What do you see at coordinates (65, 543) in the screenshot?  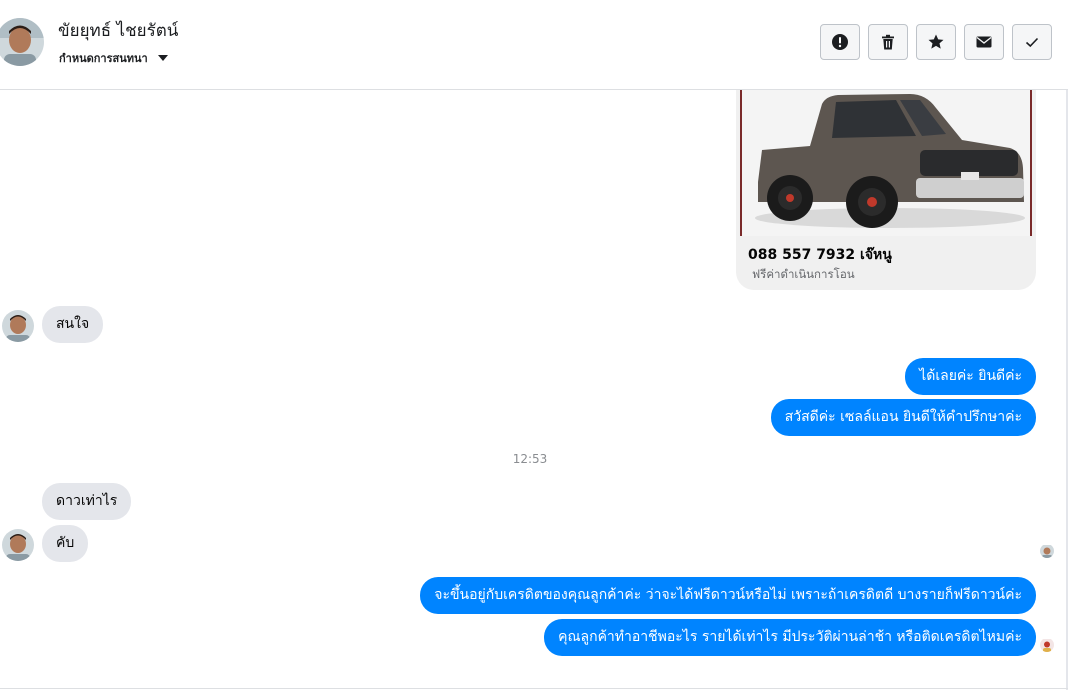 I see `incoming-message: คับ` at bounding box center [65, 543].